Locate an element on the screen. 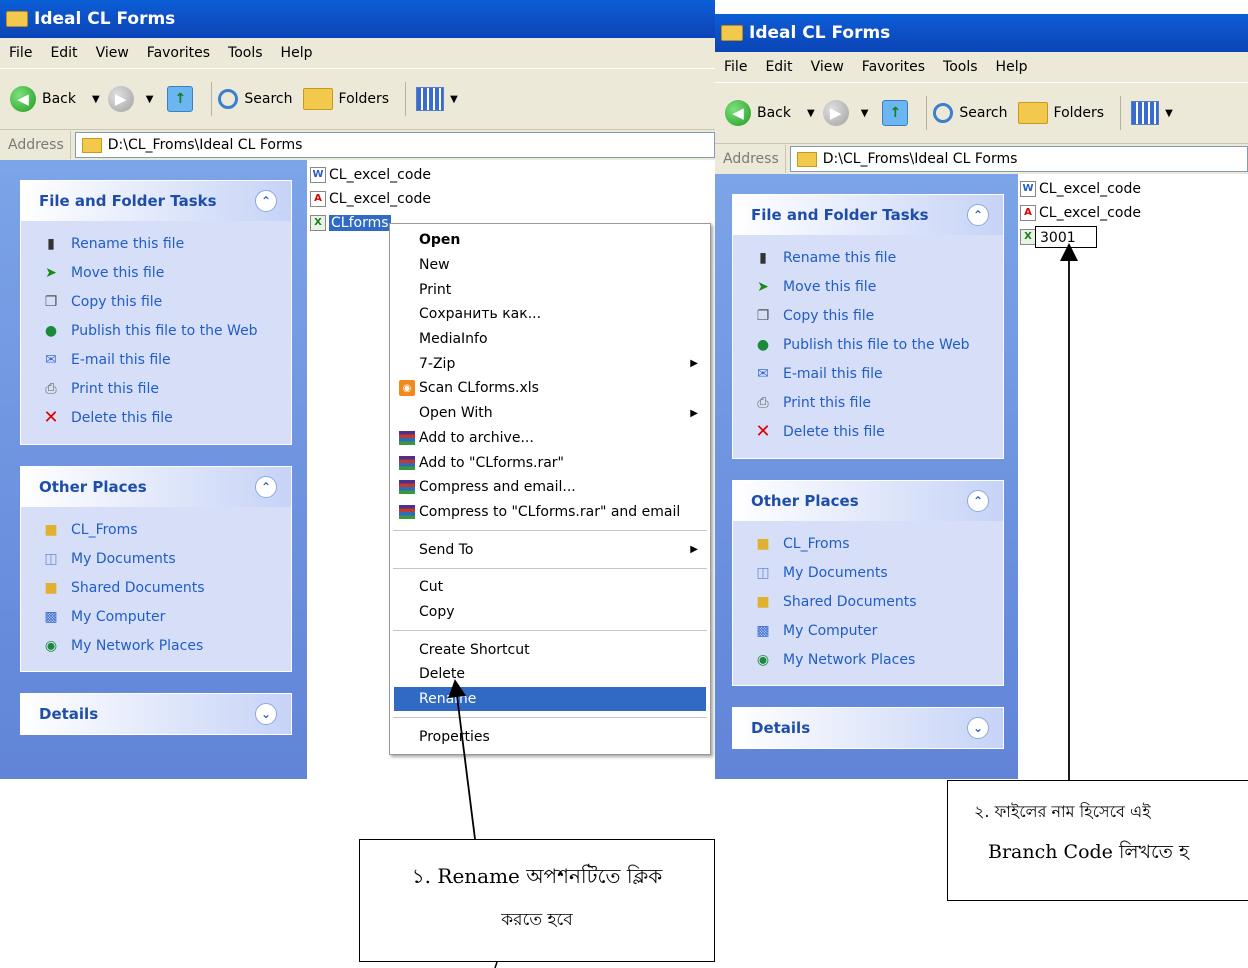 This screenshot has width=1248, height=968. menu-item-mediainfo: MediaInfo is located at coordinates (550, 339).